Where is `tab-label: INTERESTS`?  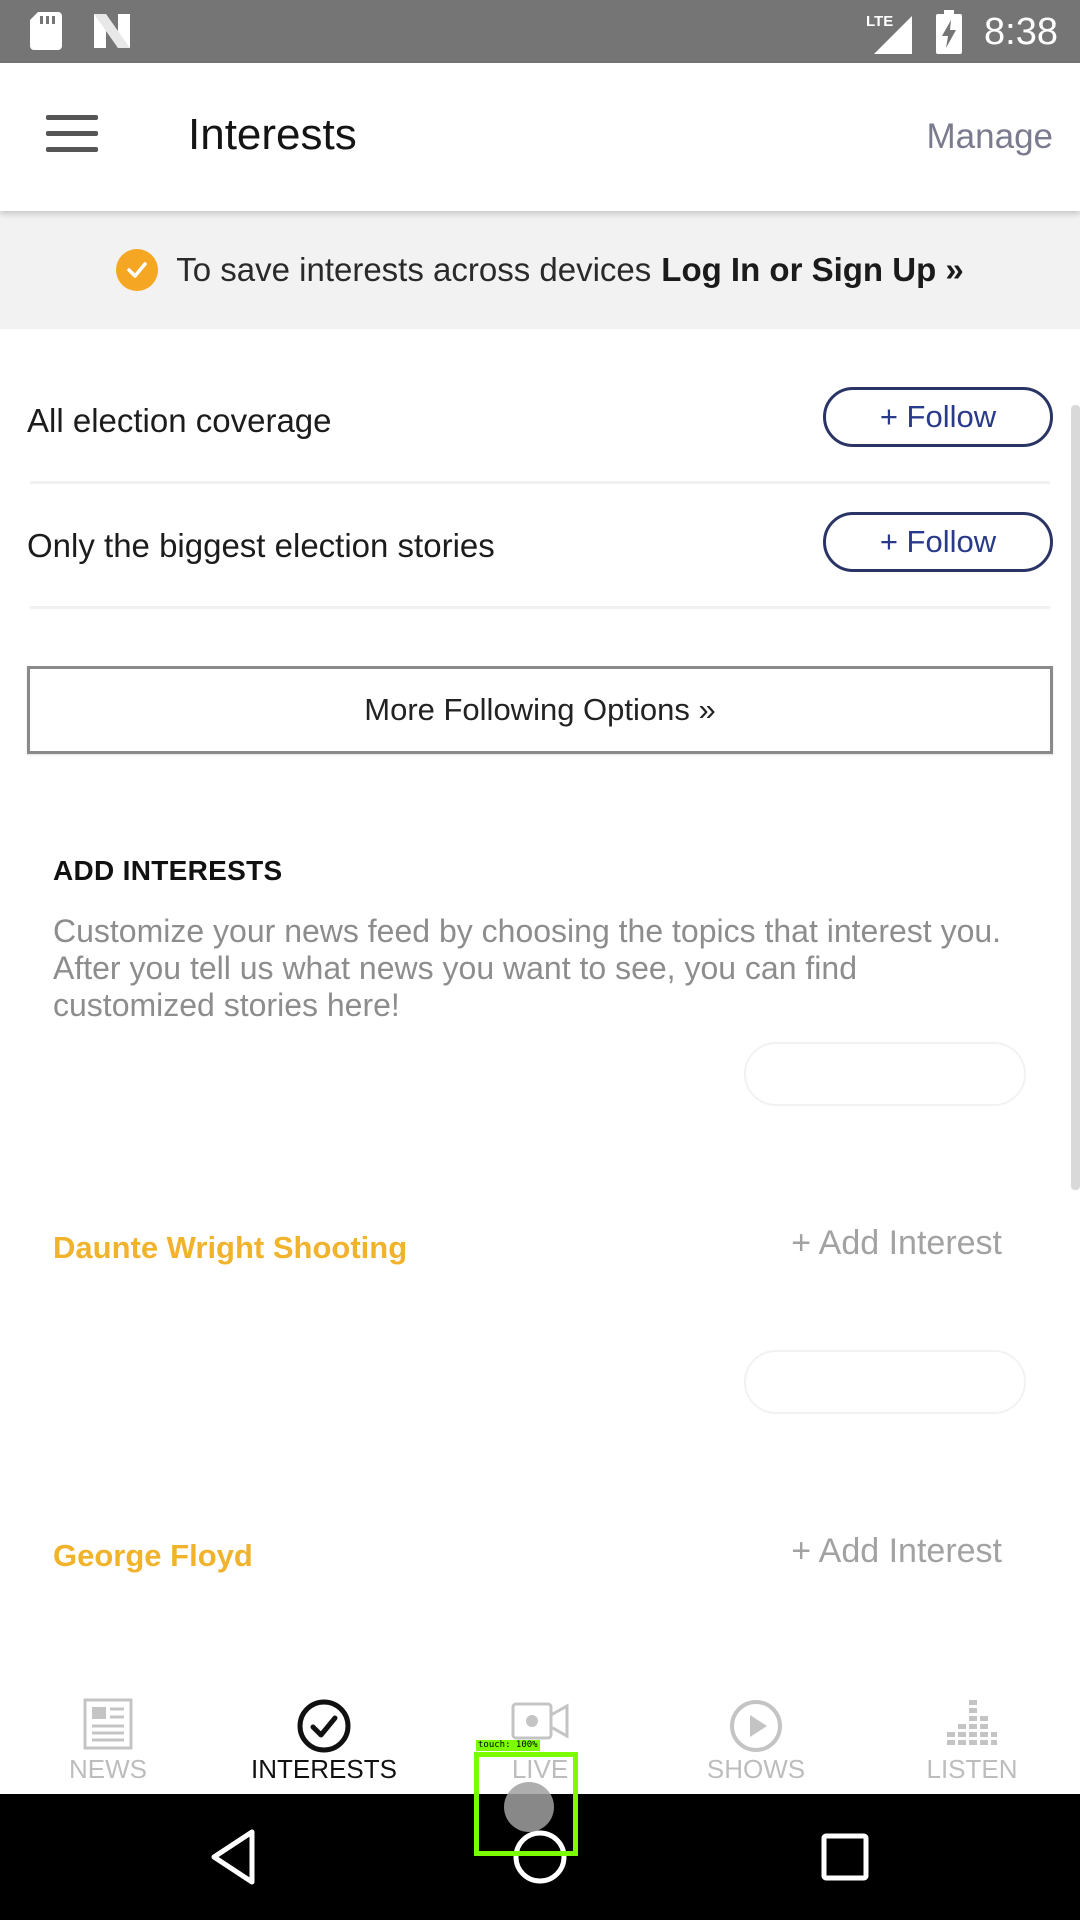
tab-label: INTERESTS is located at coordinates (324, 1769).